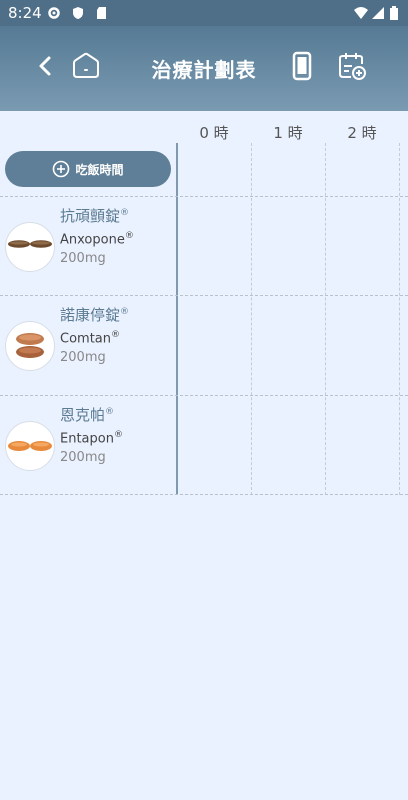 The image size is (408, 800). I want to click on drug-name: 抗頑顫錠®, so click(95, 216).